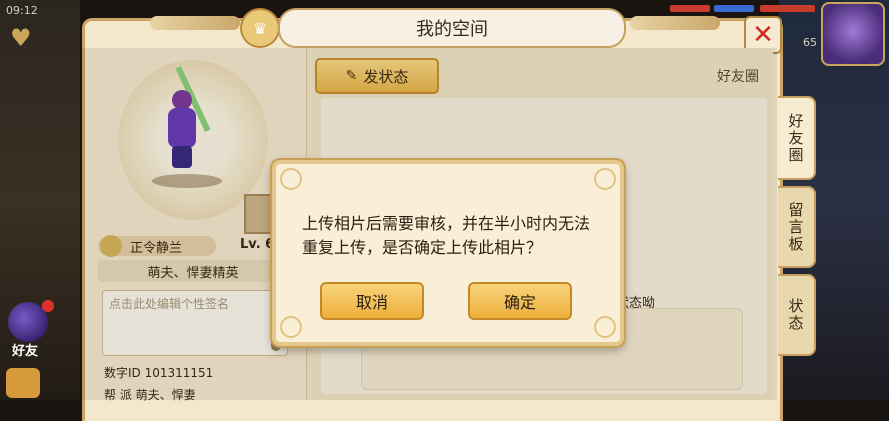 This screenshot has height=421, width=889. Describe the element at coordinates (452, 28) in the screenshot. I see `window-title: 我的空间` at that location.